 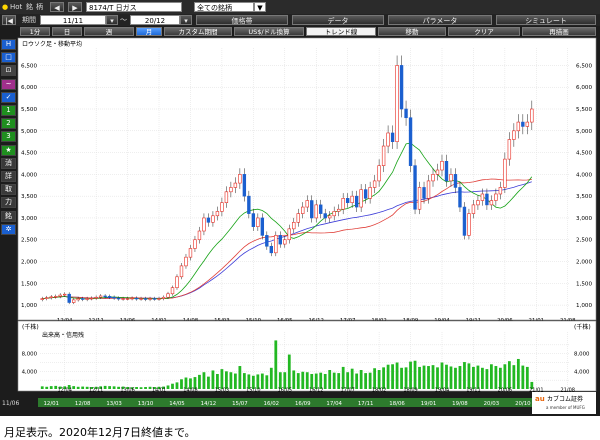 What do you see at coordinates (341, 31) in the screenshot?
I see `trendline-button: トレンド線` at bounding box center [341, 31].